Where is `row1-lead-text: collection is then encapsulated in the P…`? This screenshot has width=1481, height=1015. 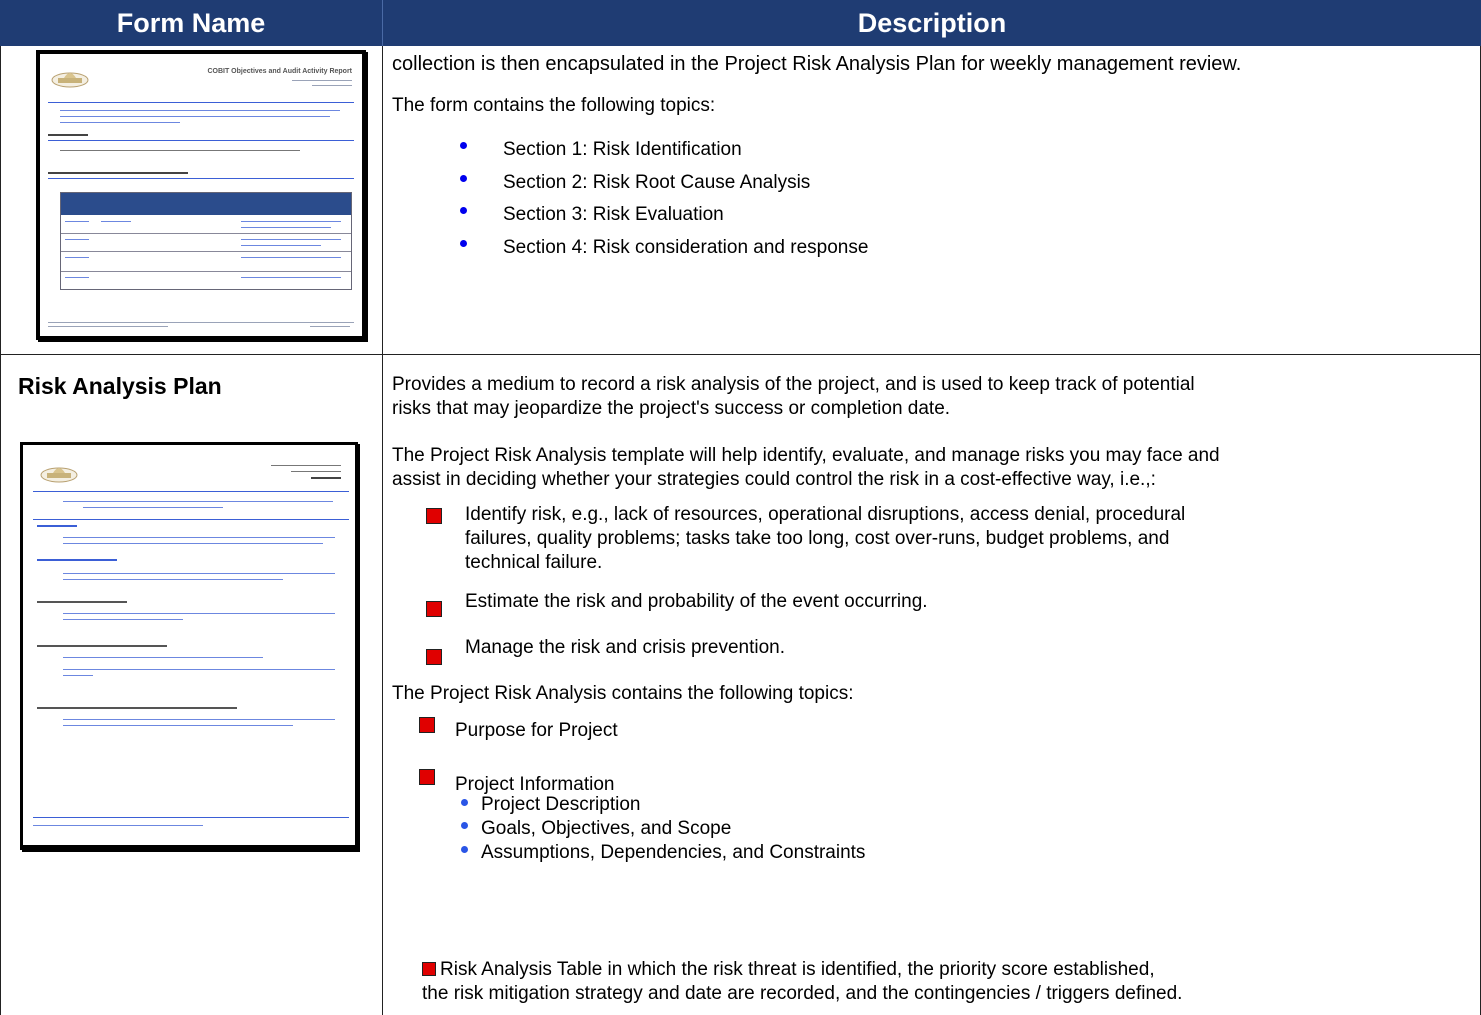
row1-lead-text: collection is then encapsulated in the P… is located at coordinates (817, 64).